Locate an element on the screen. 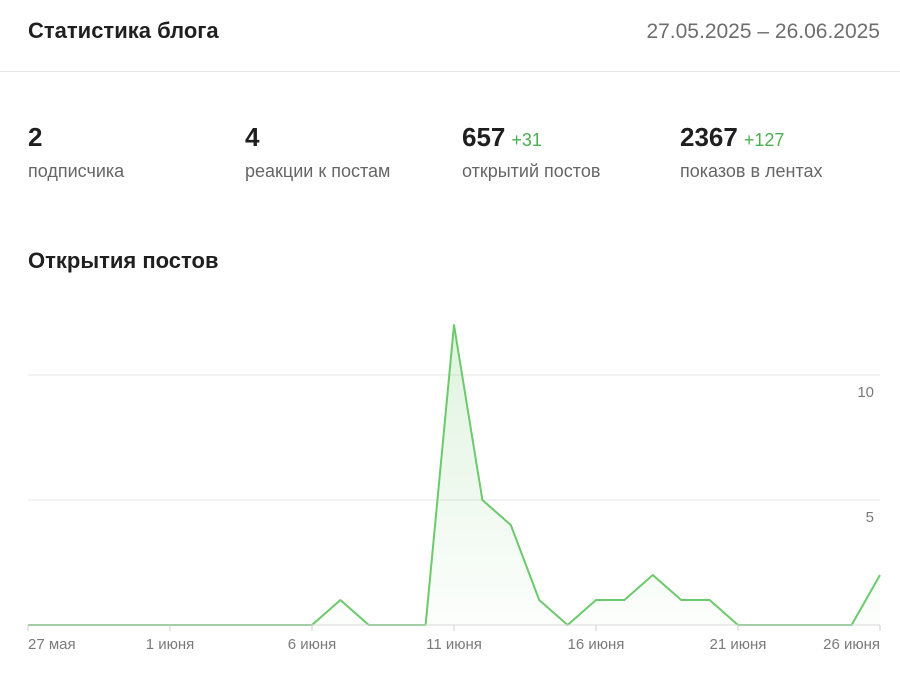  x-tick-label: 26 июня is located at coordinates (851, 644).